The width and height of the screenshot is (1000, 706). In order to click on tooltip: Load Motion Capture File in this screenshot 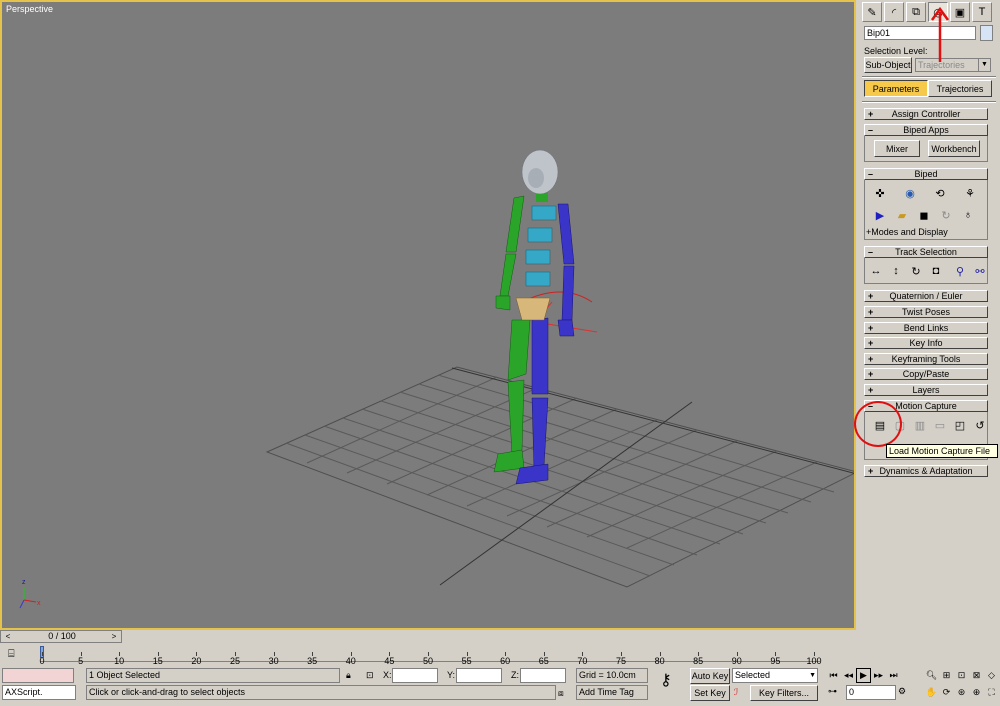, I will do `click(942, 451)`.